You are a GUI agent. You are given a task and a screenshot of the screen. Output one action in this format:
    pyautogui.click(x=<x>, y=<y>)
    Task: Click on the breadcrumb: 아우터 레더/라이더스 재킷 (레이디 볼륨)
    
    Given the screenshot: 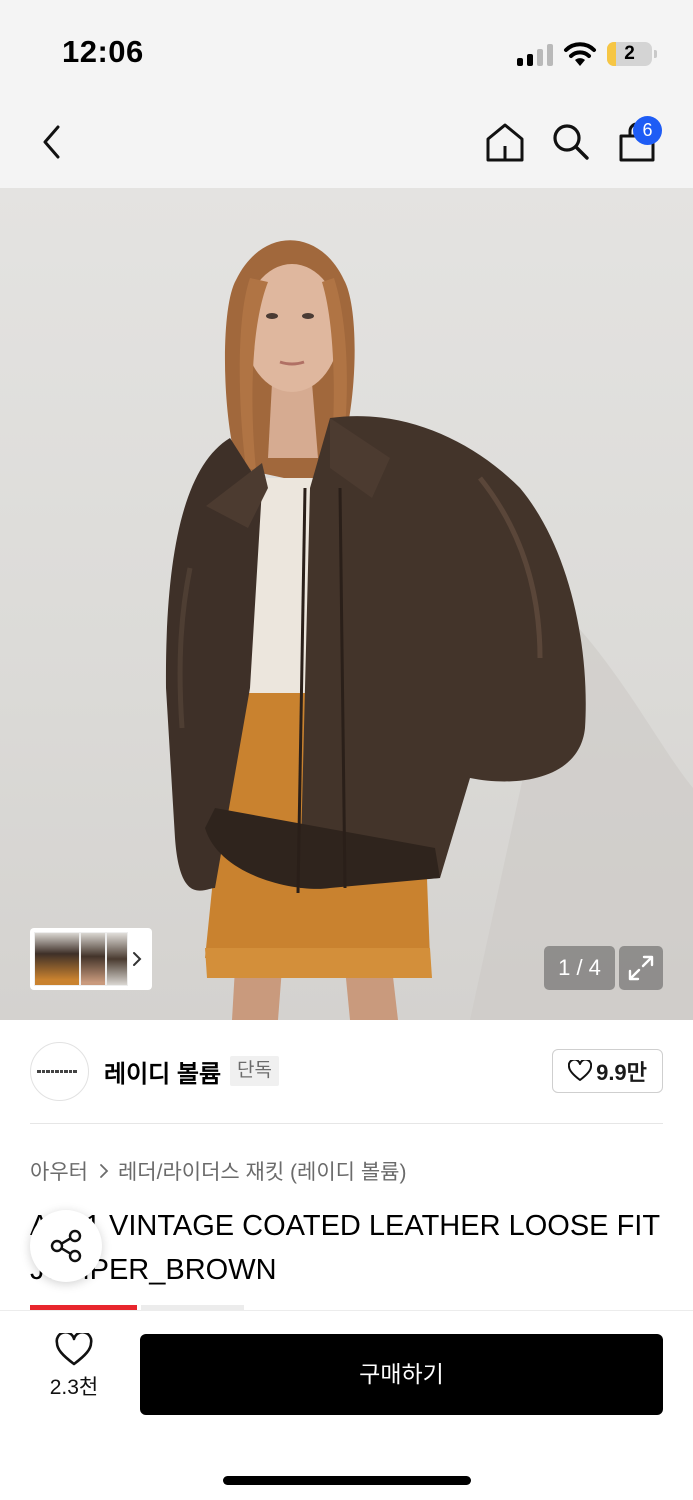 What is the action you would take?
    pyautogui.click(x=218, y=1171)
    